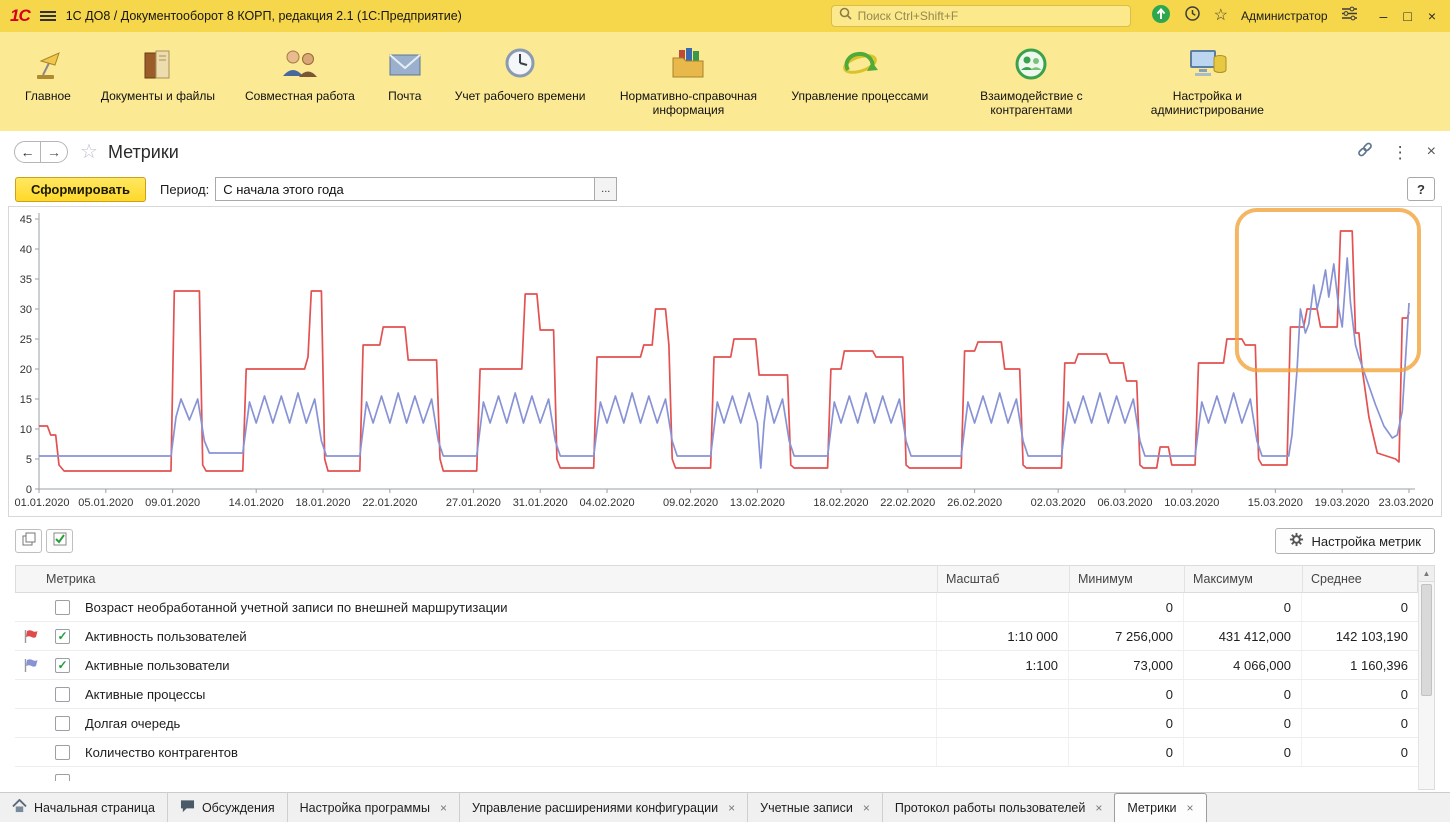 The image size is (1450, 822). What do you see at coordinates (54, 152) in the screenshot?
I see `forward-button: →` at bounding box center [54, 152].